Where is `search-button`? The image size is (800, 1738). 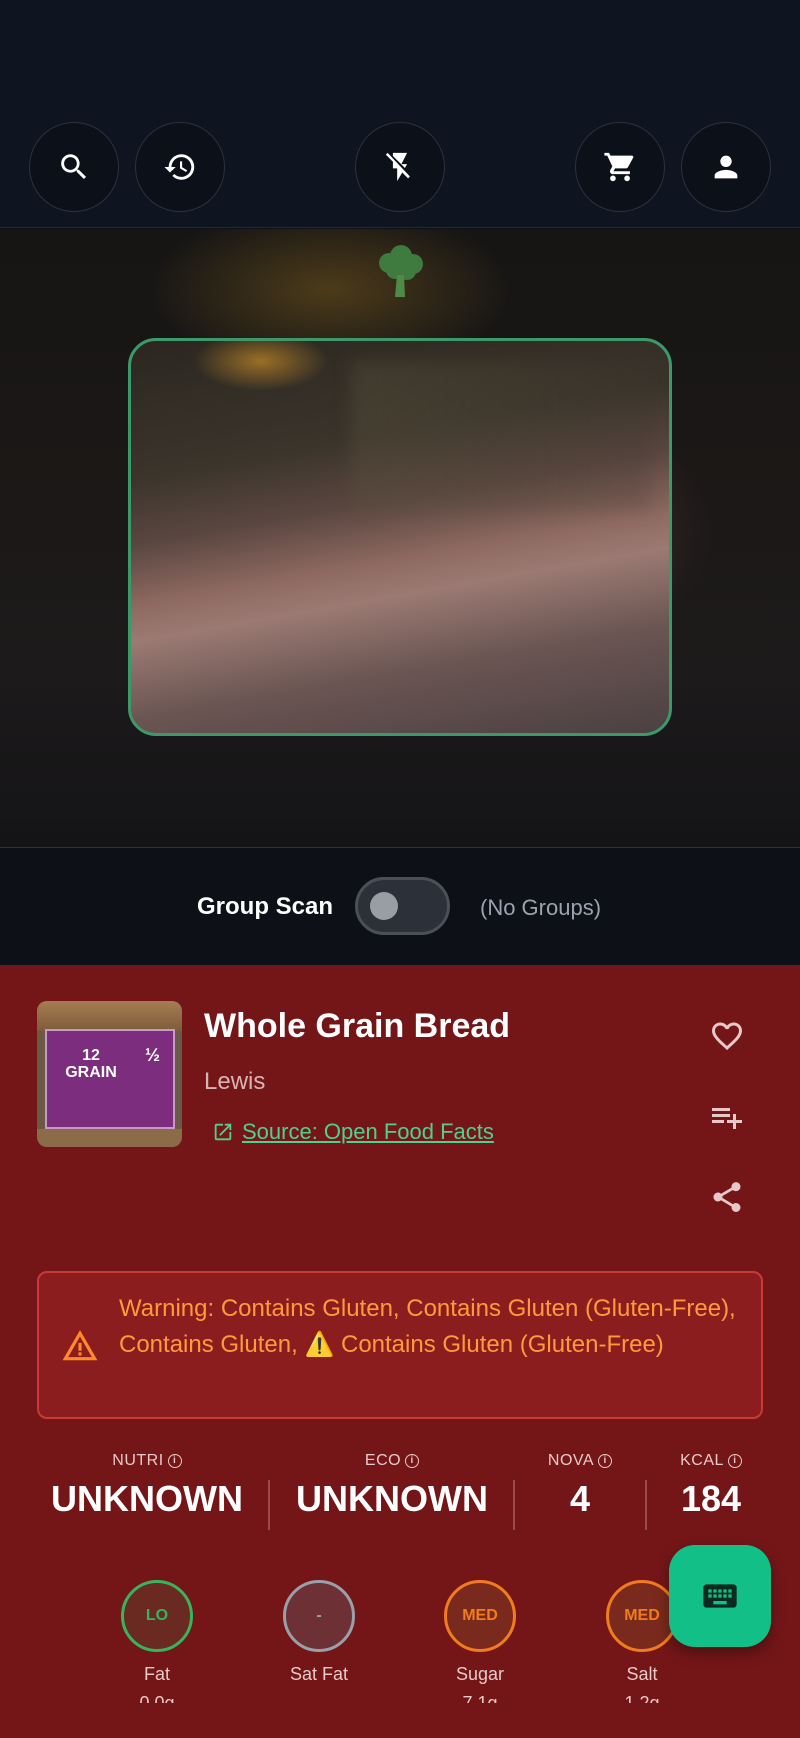
search-button is located at coordinates (74, 167).